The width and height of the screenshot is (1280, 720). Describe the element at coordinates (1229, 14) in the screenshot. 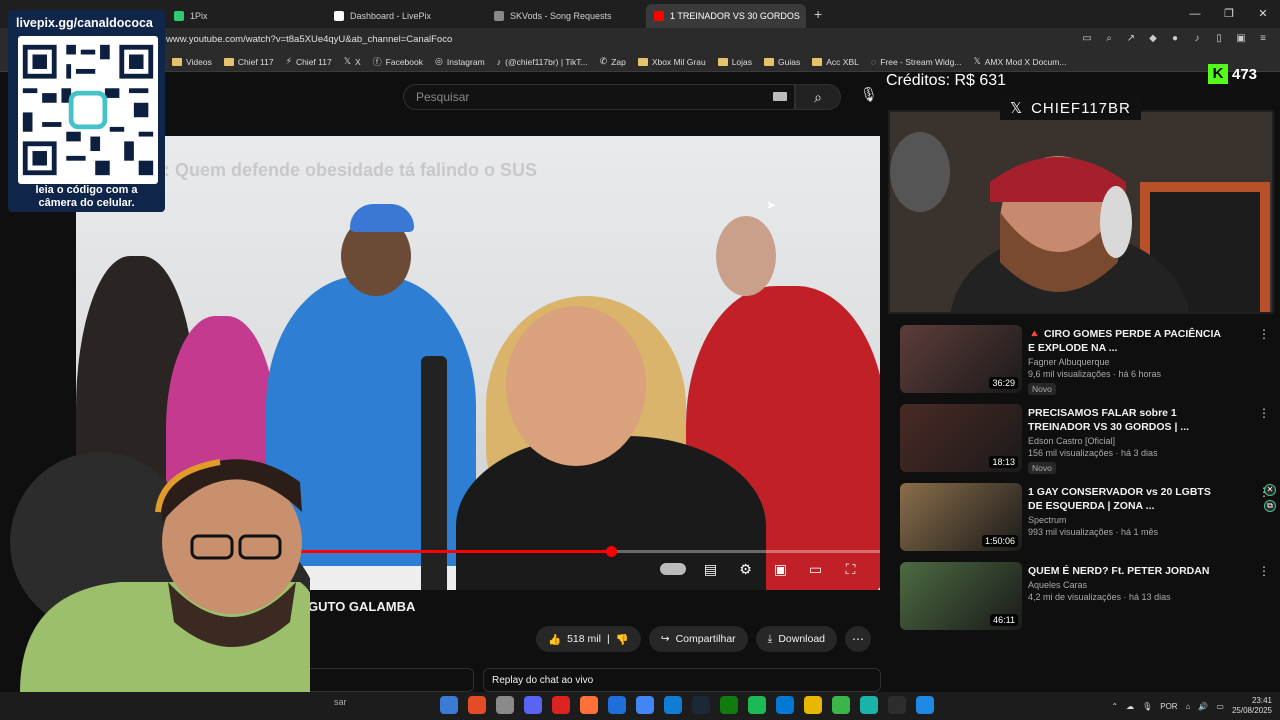

I see `maximize-button: ❐` at that location.